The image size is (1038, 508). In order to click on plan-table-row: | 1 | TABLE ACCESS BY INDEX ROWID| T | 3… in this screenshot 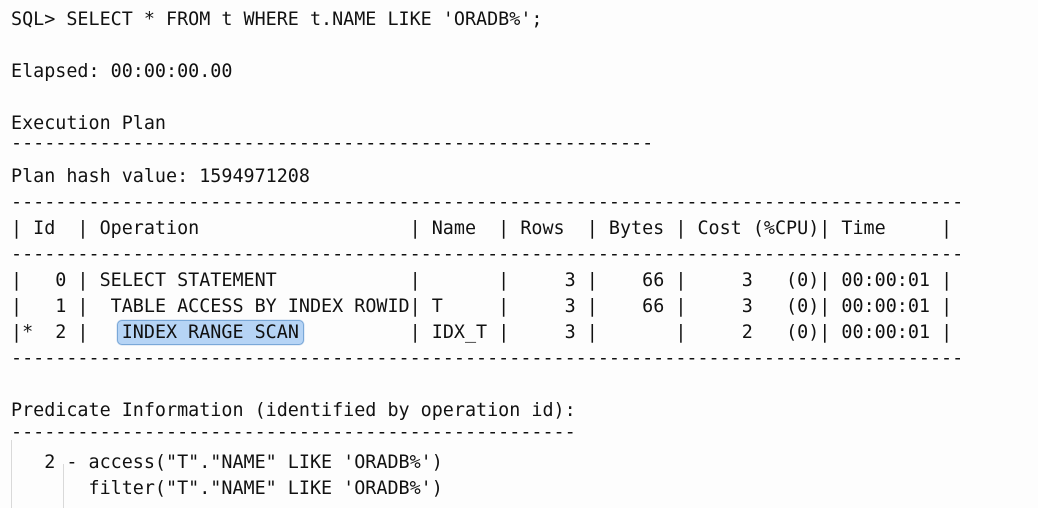, I will do `click(481, 307)`.